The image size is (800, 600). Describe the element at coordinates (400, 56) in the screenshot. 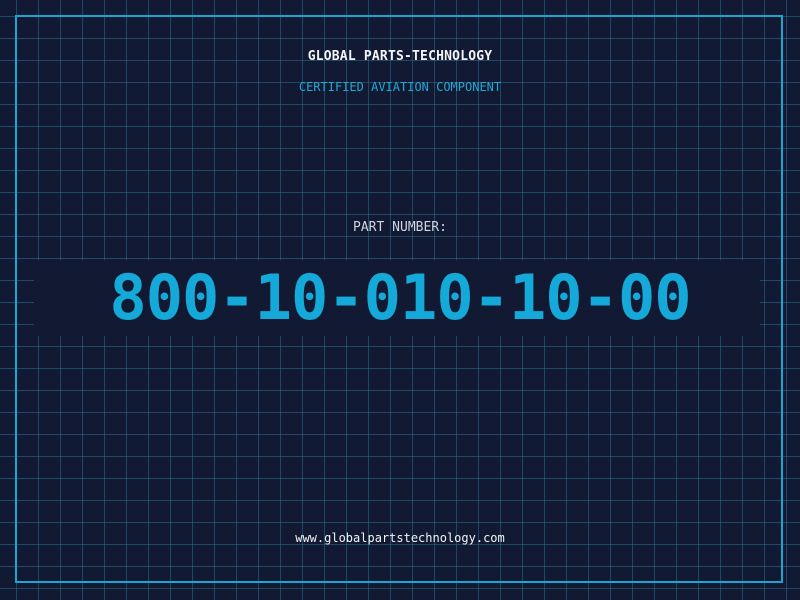

I see `brand-title: GLOBAL PARTS-TECHNOLOGY` at that location.